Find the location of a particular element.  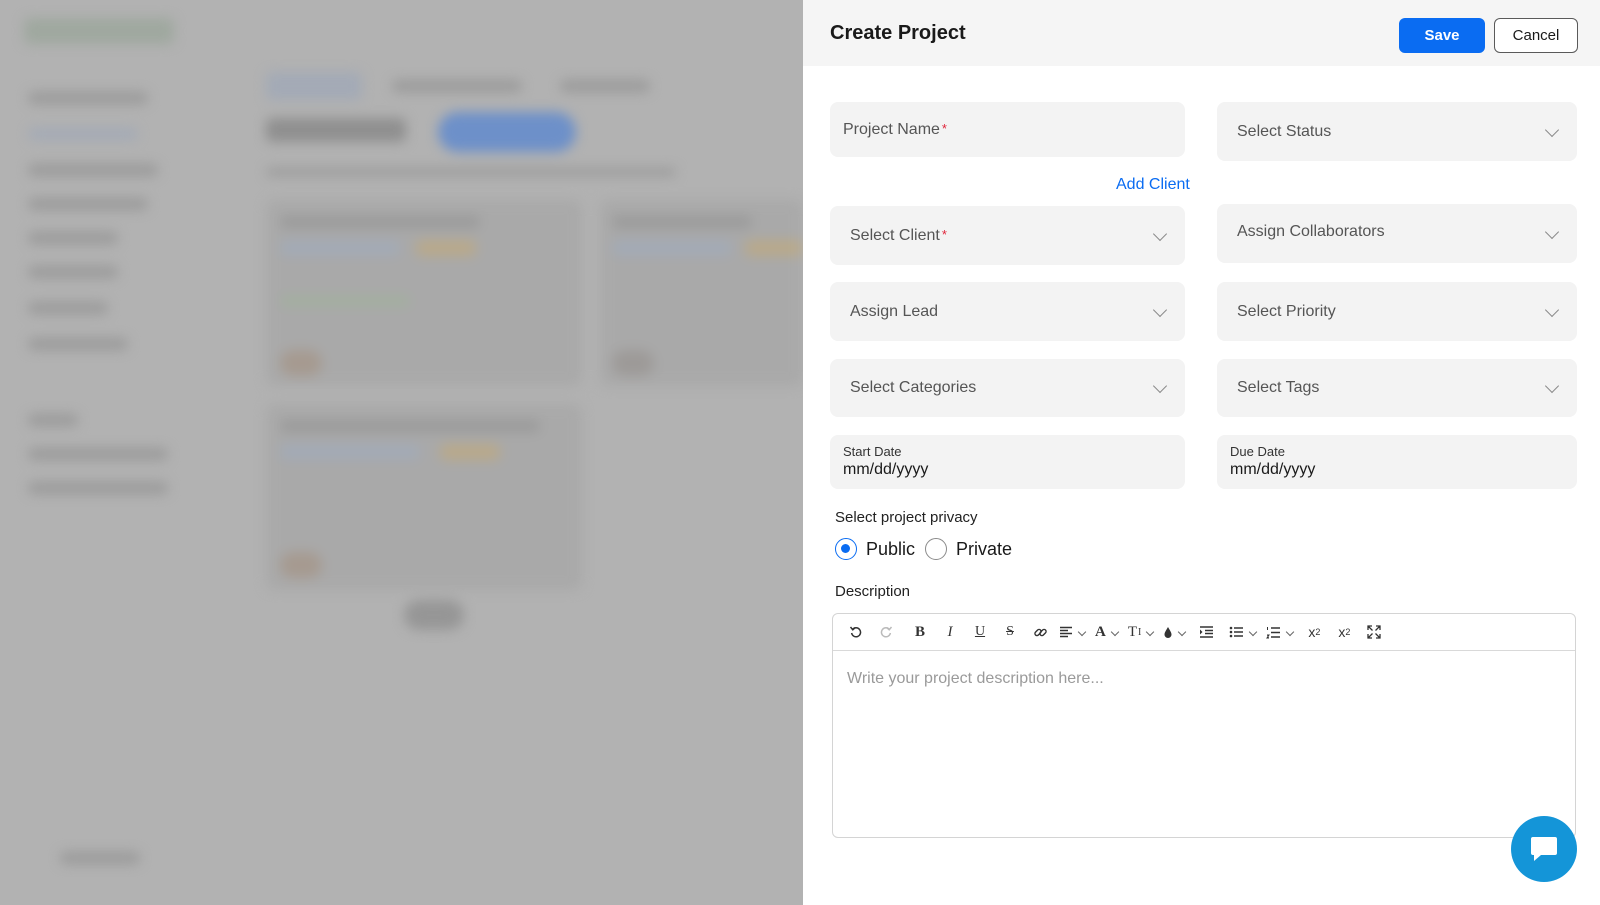

project-name-input: Project Name * is located at coordinates (1007, 129).